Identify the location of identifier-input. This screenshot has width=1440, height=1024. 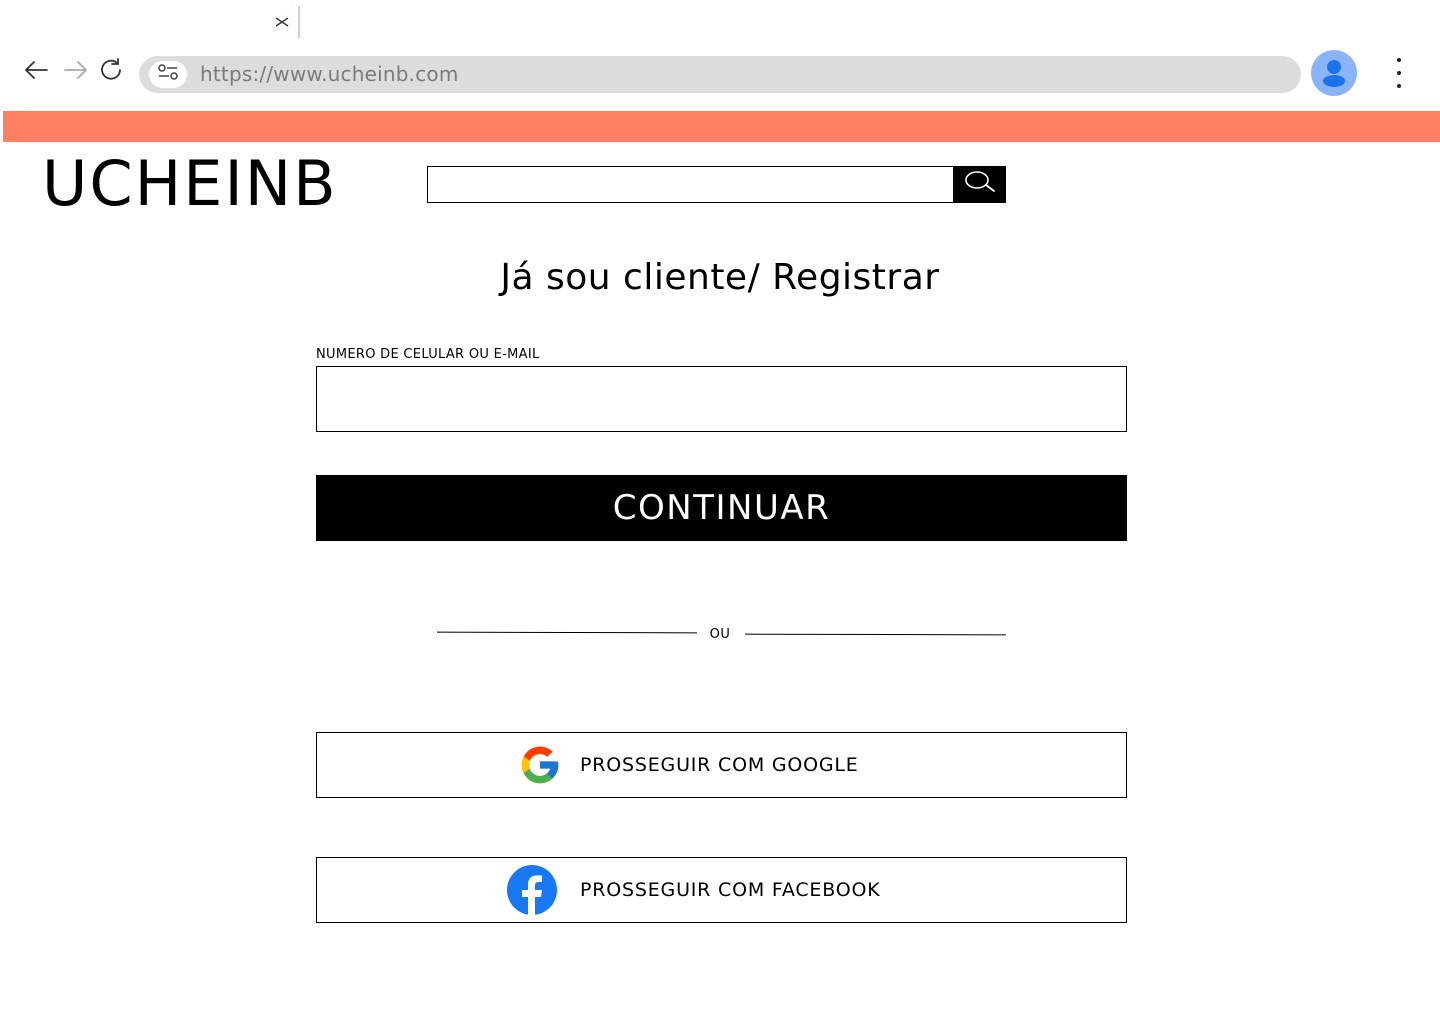
(721, 399).